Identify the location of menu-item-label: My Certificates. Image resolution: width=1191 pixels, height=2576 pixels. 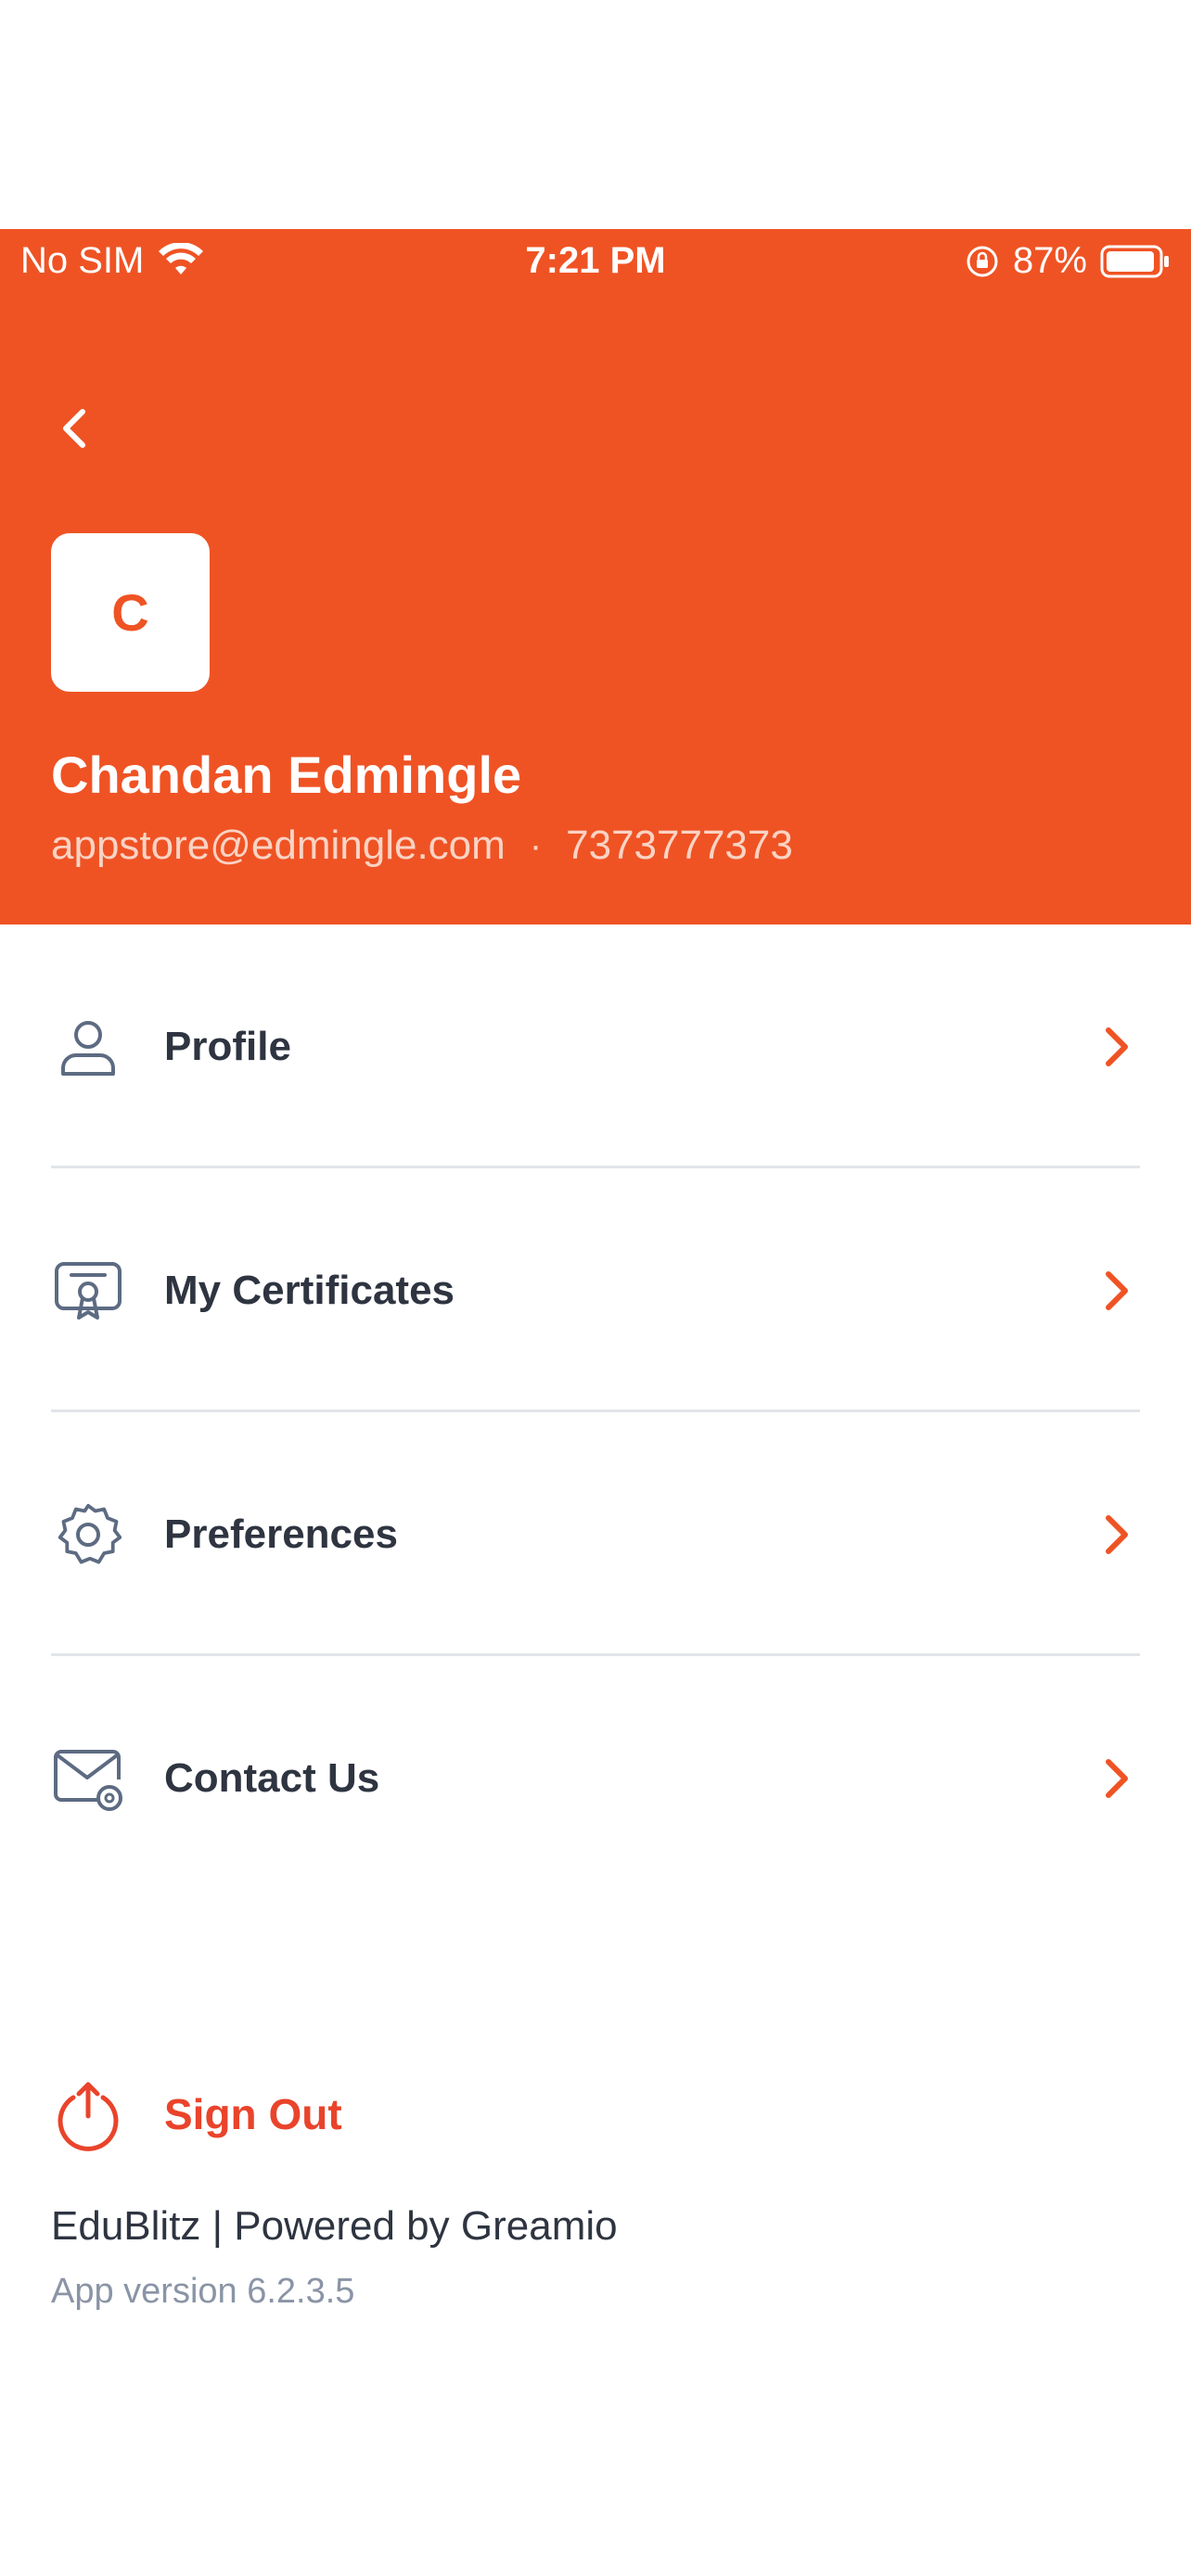
(309, 1290).